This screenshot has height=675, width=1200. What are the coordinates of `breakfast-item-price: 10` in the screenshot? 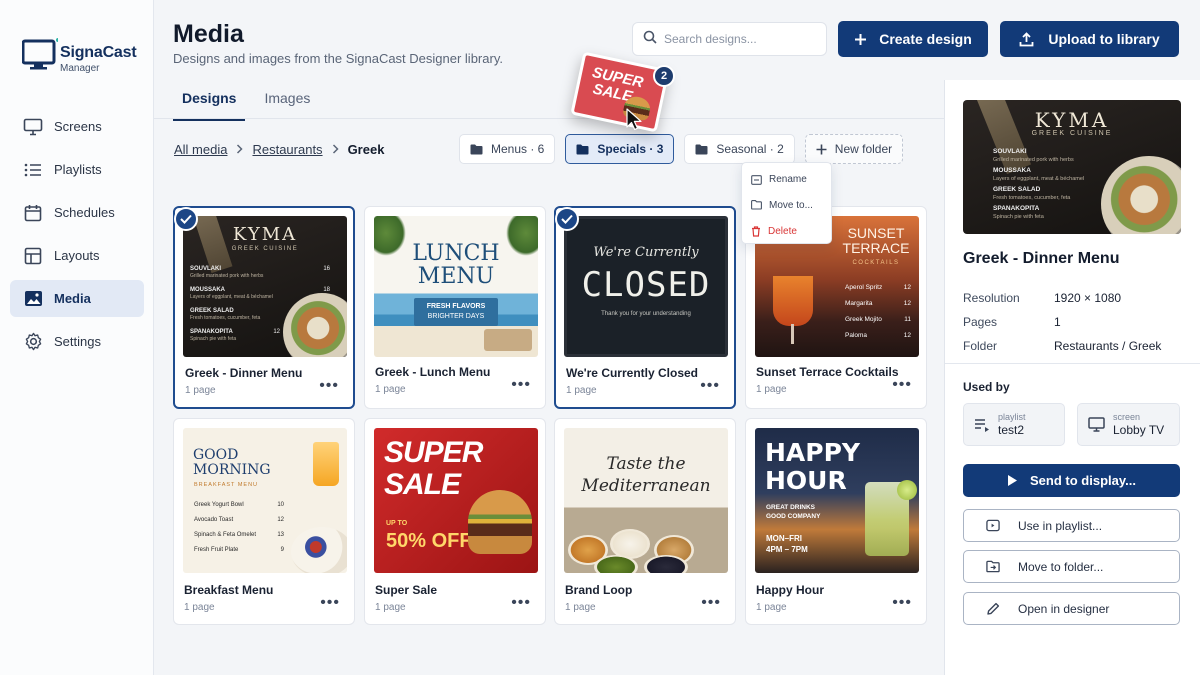 It's located at (280, 505).